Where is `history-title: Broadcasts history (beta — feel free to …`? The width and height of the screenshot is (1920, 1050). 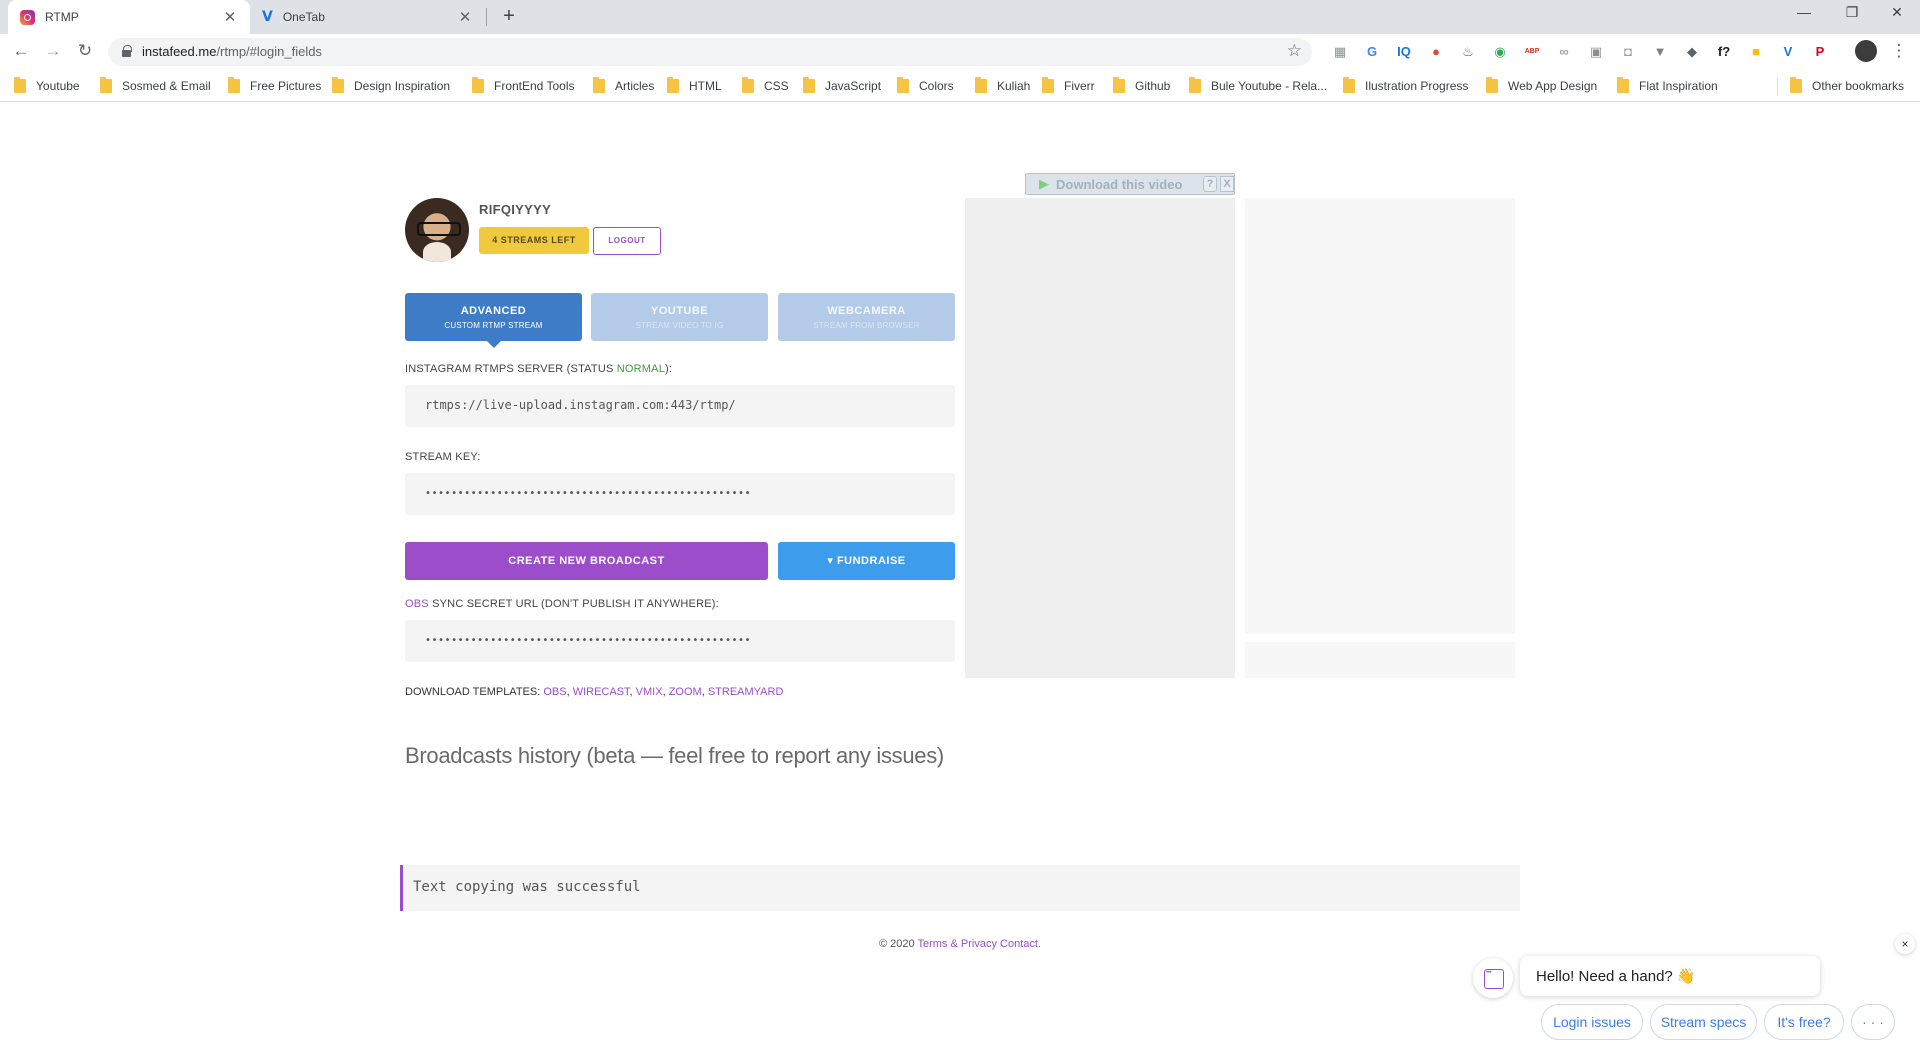
history-title: Broadcasts history (beta — feel free to … is located at coordinates (674, 755).